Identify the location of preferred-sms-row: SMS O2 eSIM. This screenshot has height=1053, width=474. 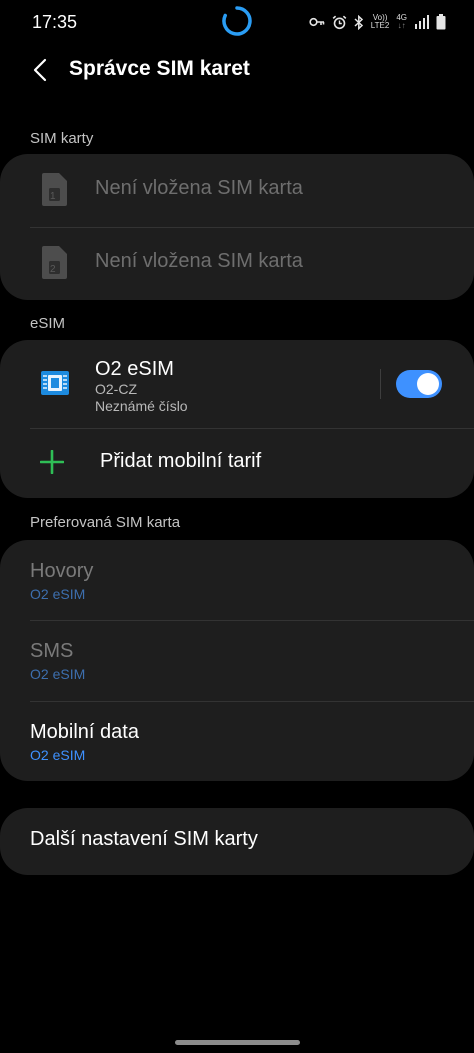
(237, 660).